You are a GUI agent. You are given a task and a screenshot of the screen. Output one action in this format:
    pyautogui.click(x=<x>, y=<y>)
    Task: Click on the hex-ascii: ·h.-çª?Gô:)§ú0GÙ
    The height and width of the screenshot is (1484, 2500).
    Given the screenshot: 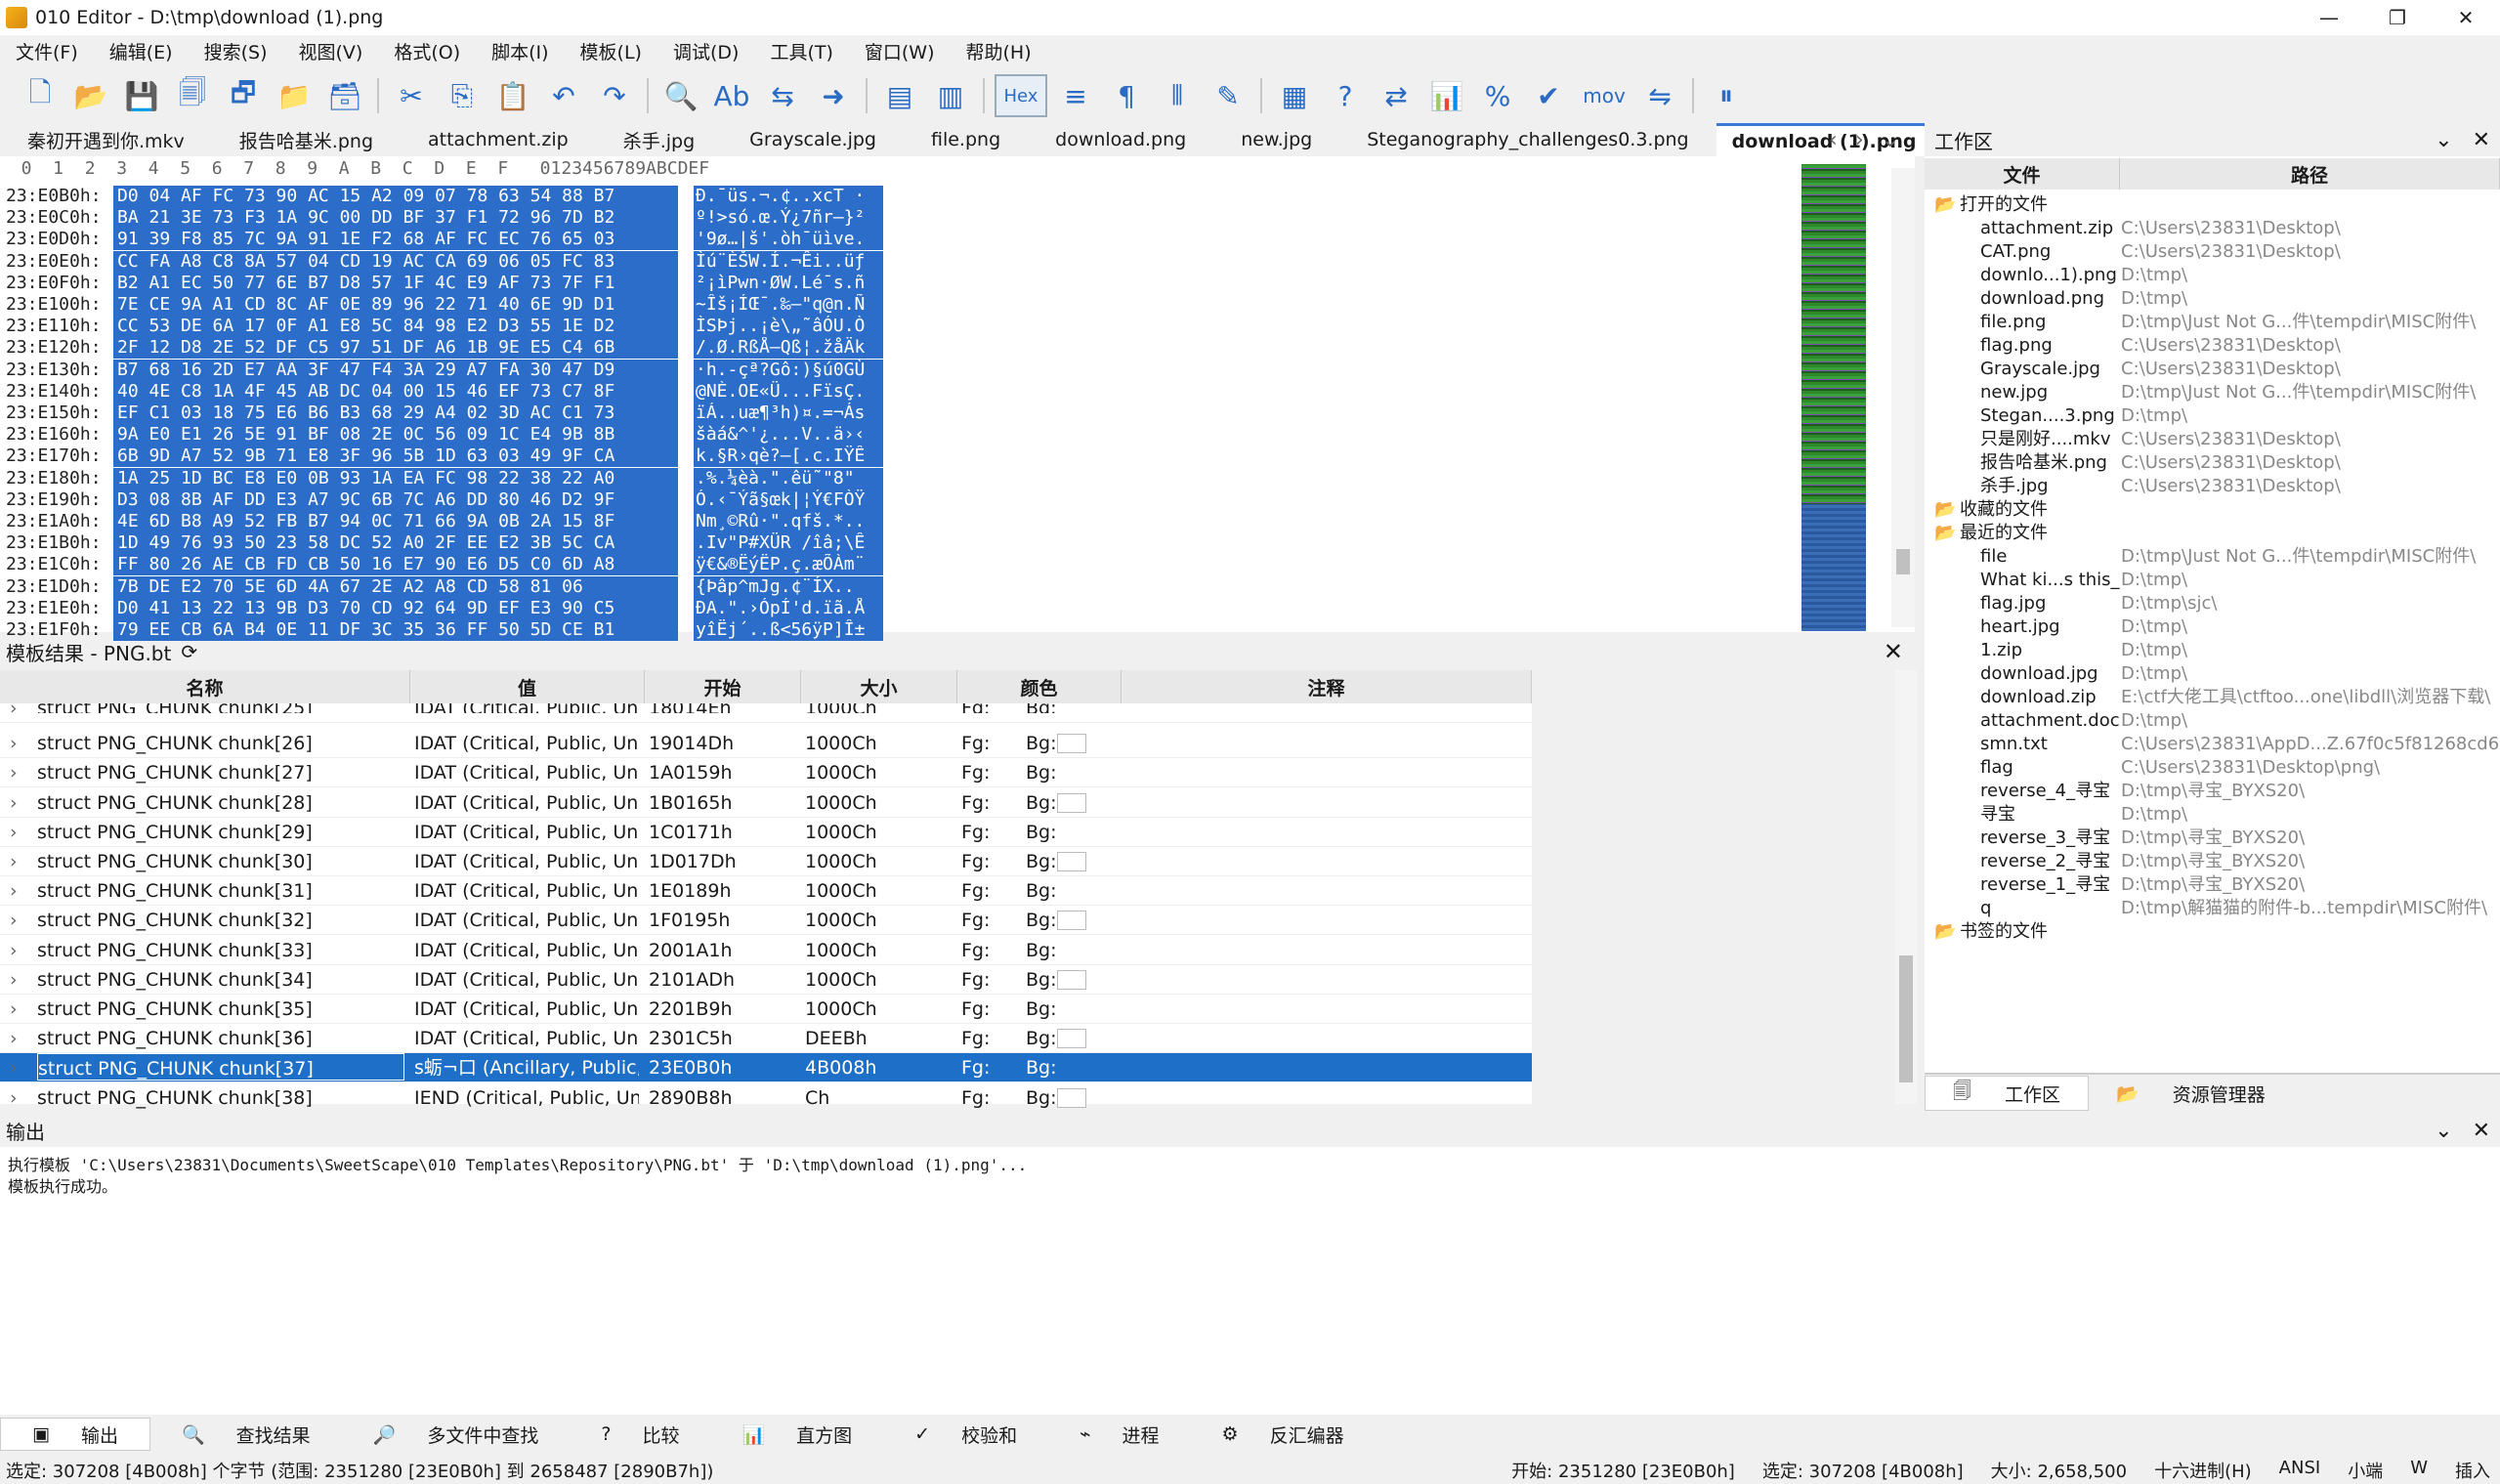 What is the action you would take?
    pyautogui.click(x=788, y=370)
    